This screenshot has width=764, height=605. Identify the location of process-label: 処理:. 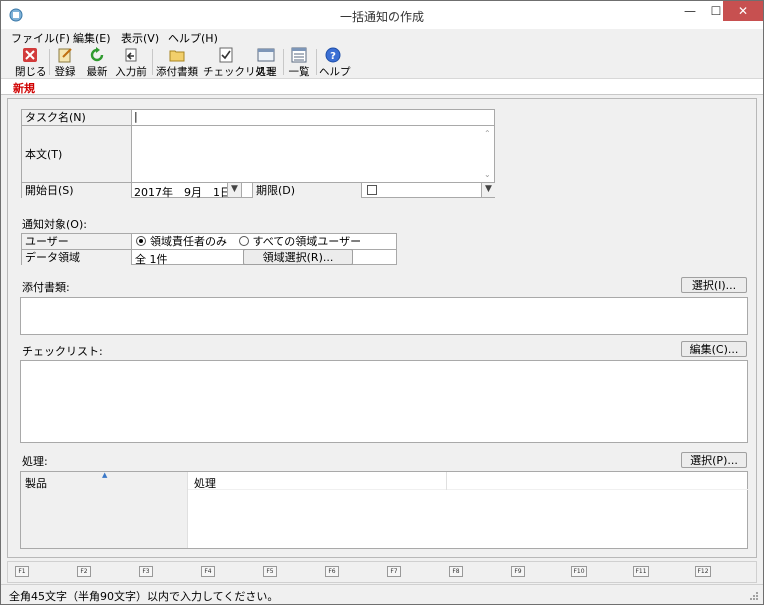
(35, 461).